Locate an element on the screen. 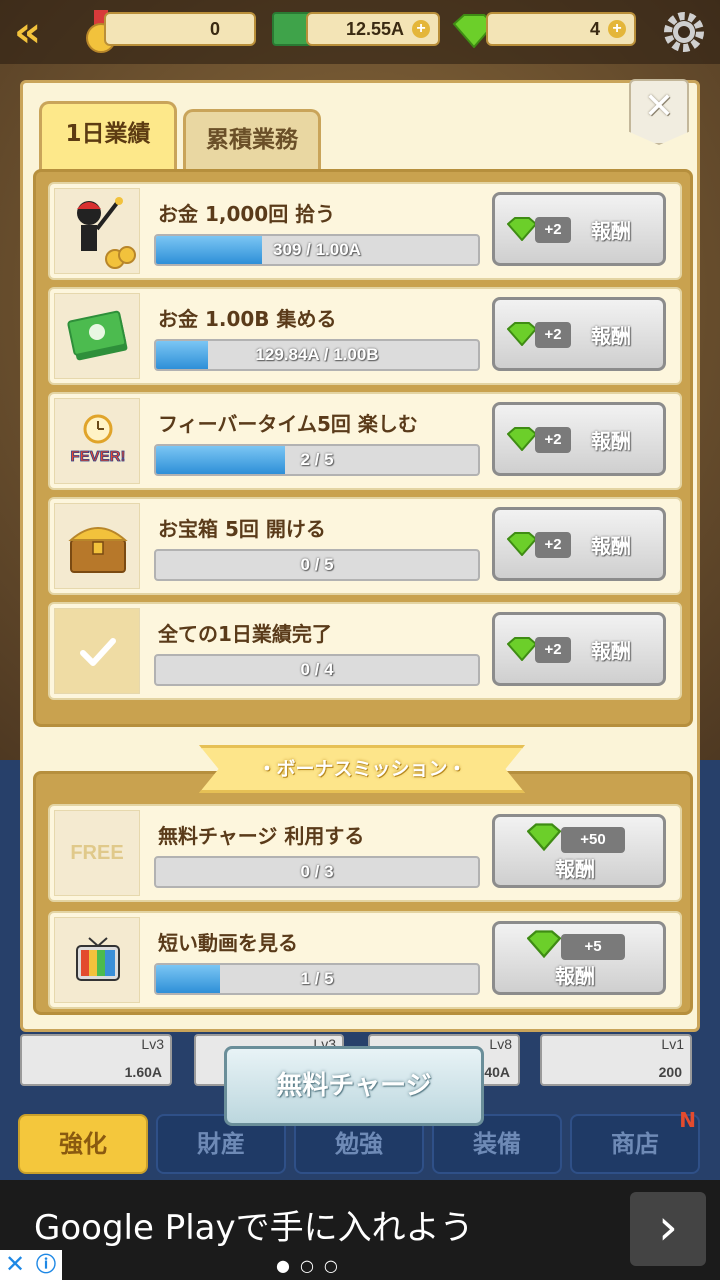  money-amount: 12.55A is located at coordinates (374, 29).